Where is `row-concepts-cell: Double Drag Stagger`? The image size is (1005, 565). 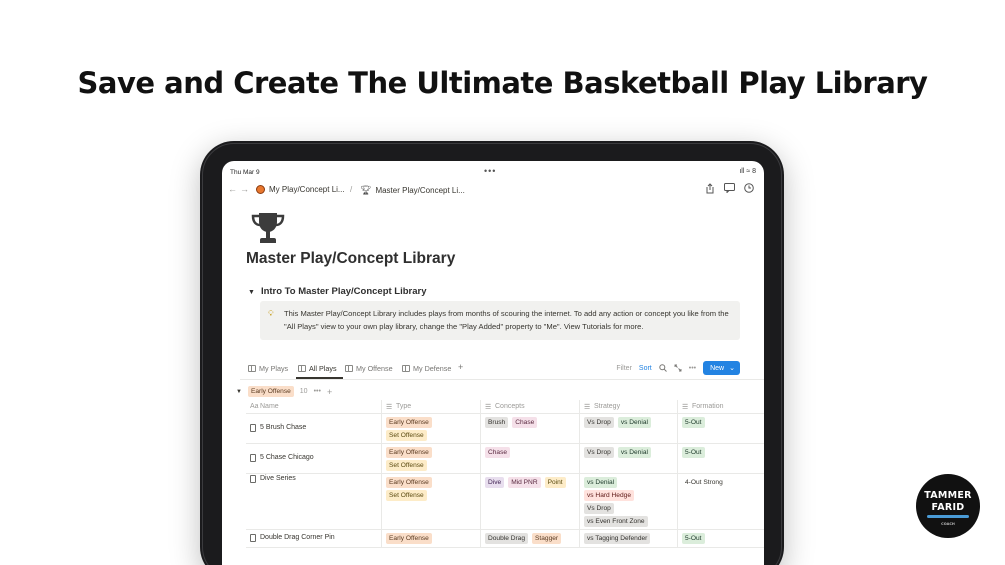 row-concepts-cell: Double Drag Stagger is located at coordinates (529, 538).